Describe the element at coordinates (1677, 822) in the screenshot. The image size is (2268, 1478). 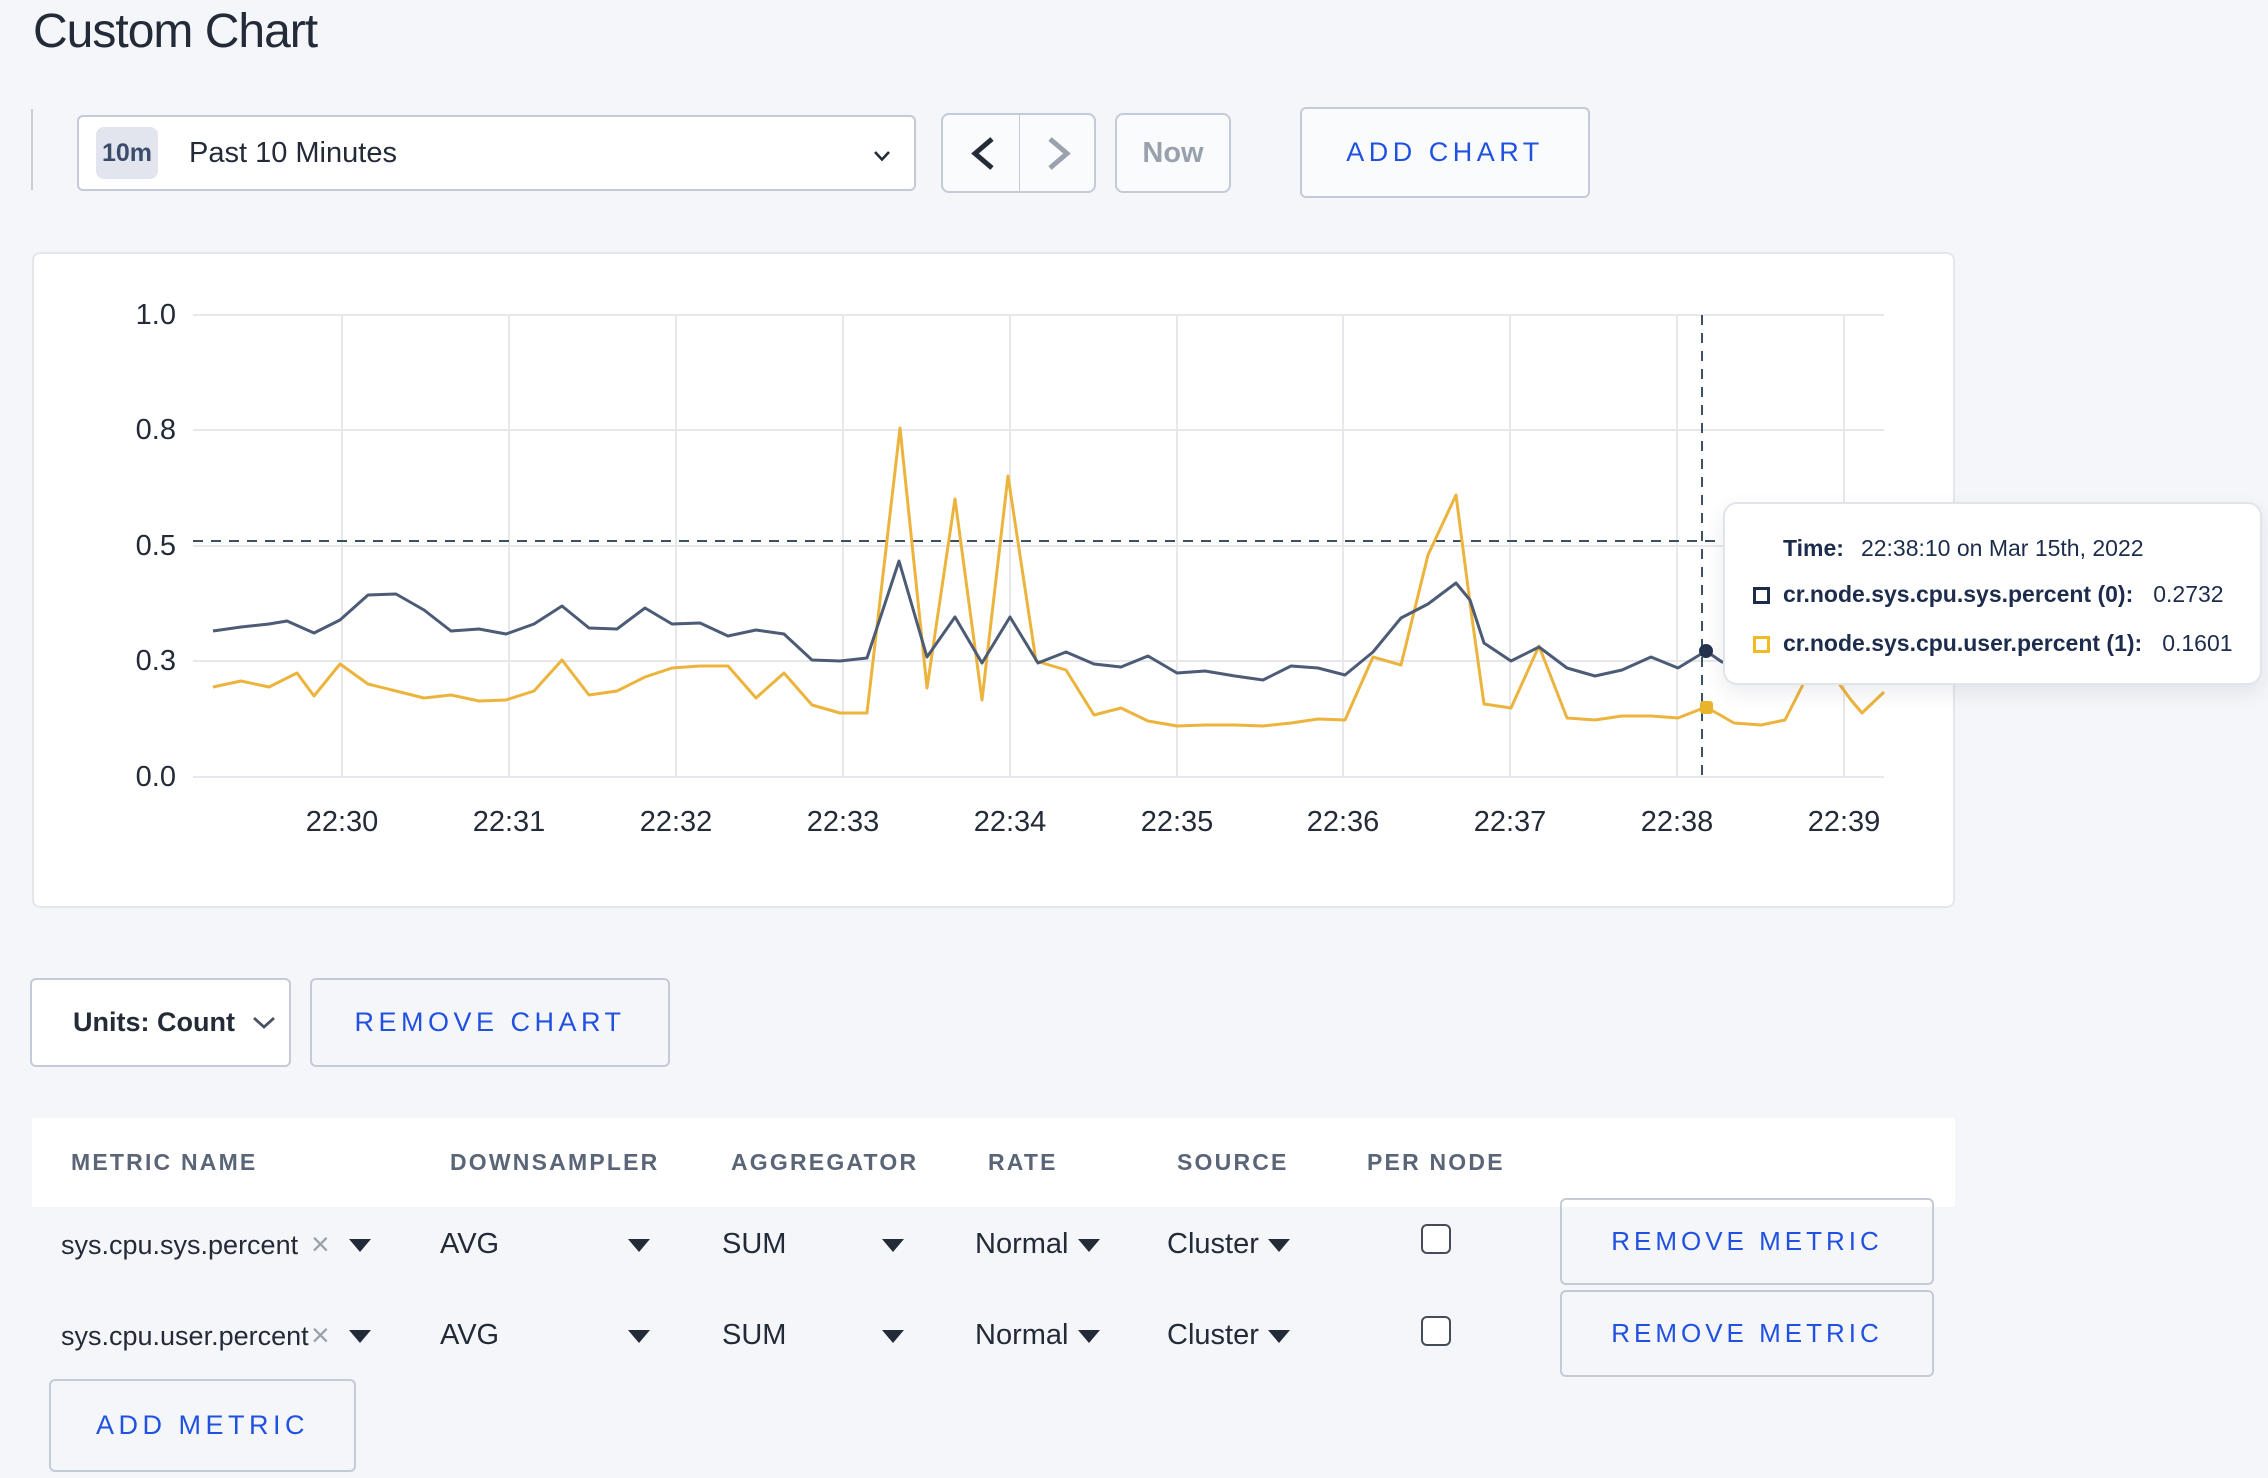
I see `svg-text: 22:38` at that location.